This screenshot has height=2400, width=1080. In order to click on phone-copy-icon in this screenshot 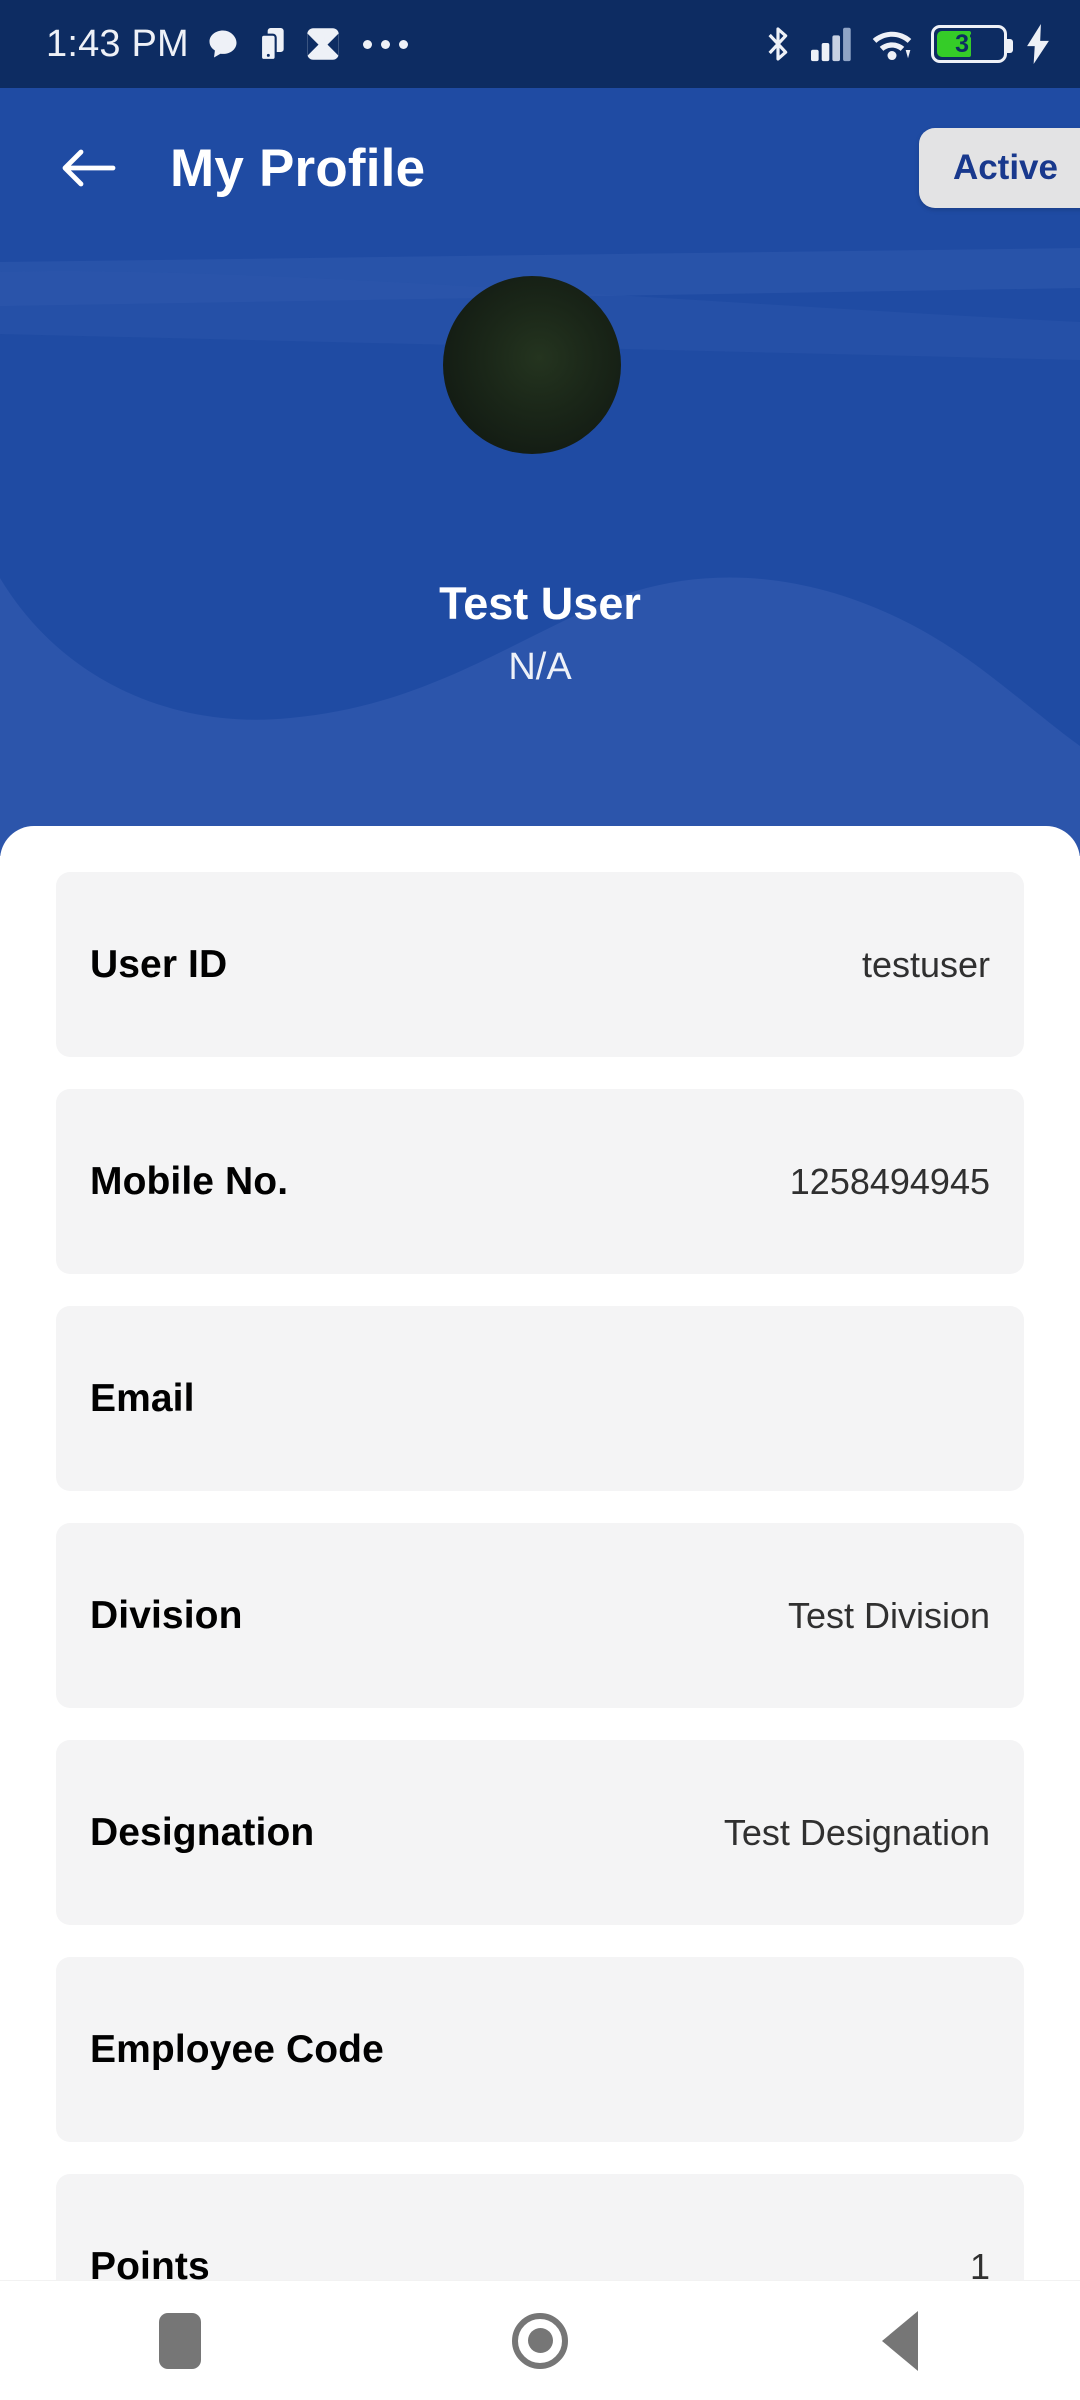, I will do `click(271, 45)`.